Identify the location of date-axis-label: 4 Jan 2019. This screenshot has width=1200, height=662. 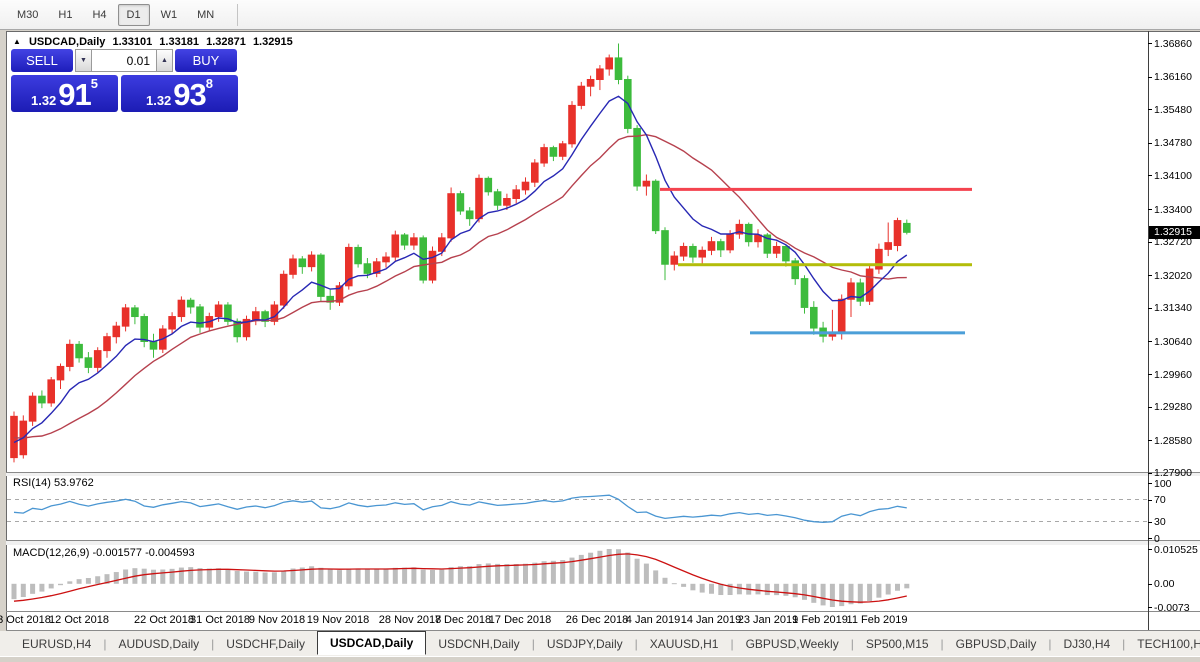
(653, 620).